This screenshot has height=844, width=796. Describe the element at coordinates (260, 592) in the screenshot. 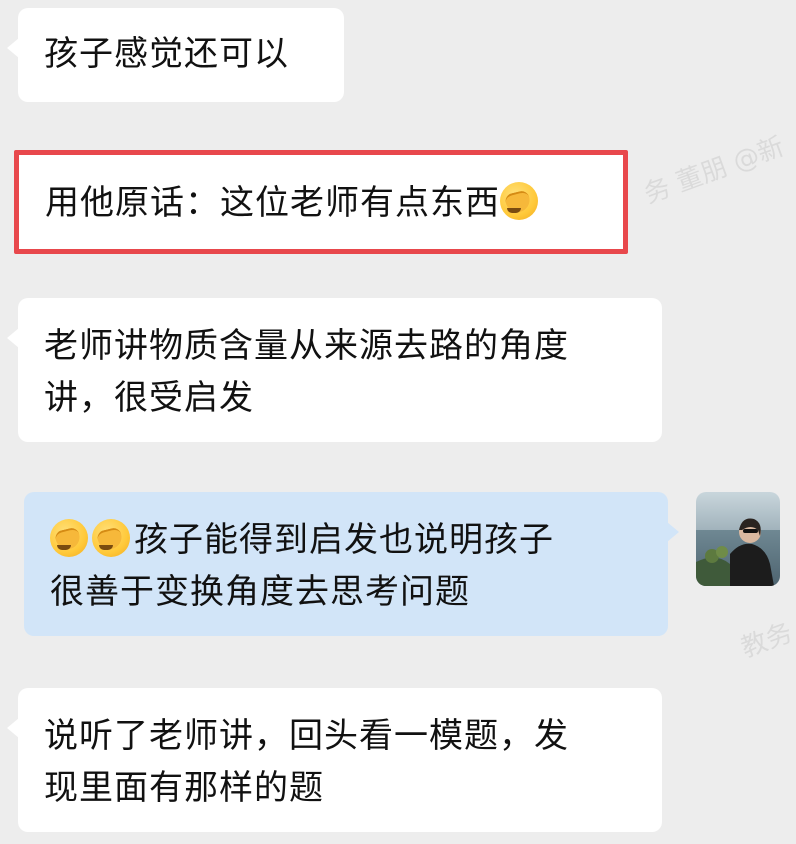

I see `message-text-line: 很善于变换角度去思考问题` at that location.